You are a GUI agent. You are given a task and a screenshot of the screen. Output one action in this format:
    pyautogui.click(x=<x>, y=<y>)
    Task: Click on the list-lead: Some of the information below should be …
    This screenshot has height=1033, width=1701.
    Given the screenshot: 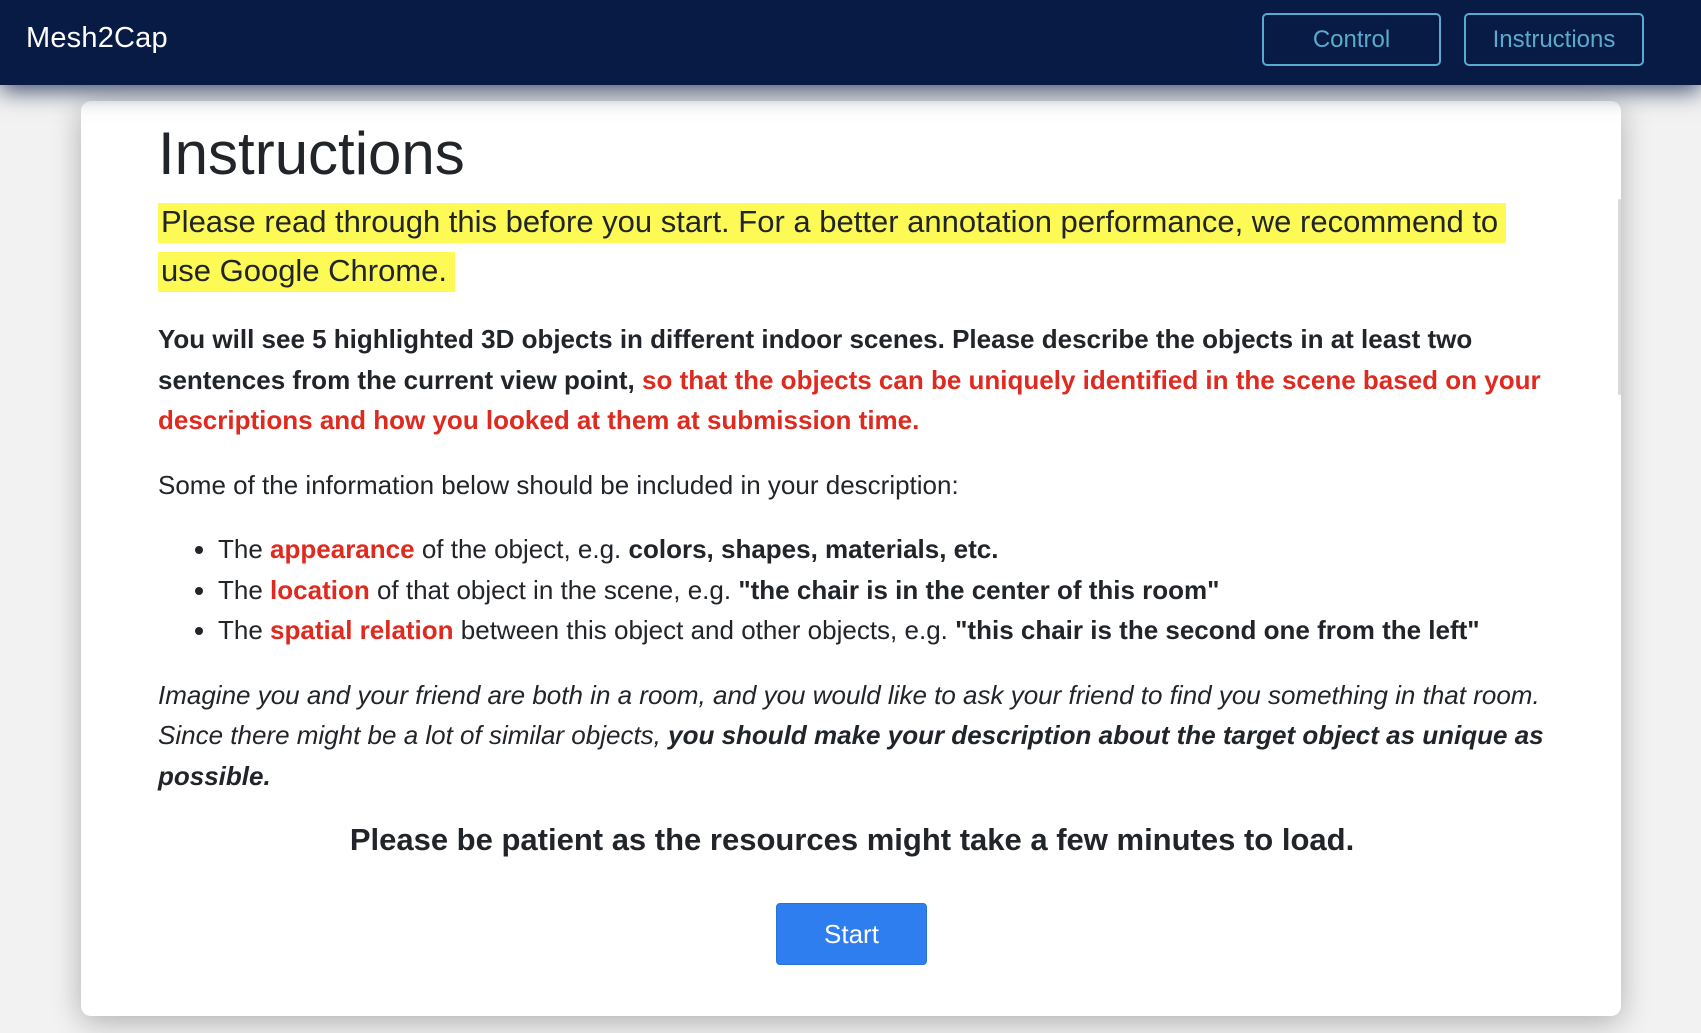 What is the action you would take?
    pyautogui.click(x=558, y=484)
    